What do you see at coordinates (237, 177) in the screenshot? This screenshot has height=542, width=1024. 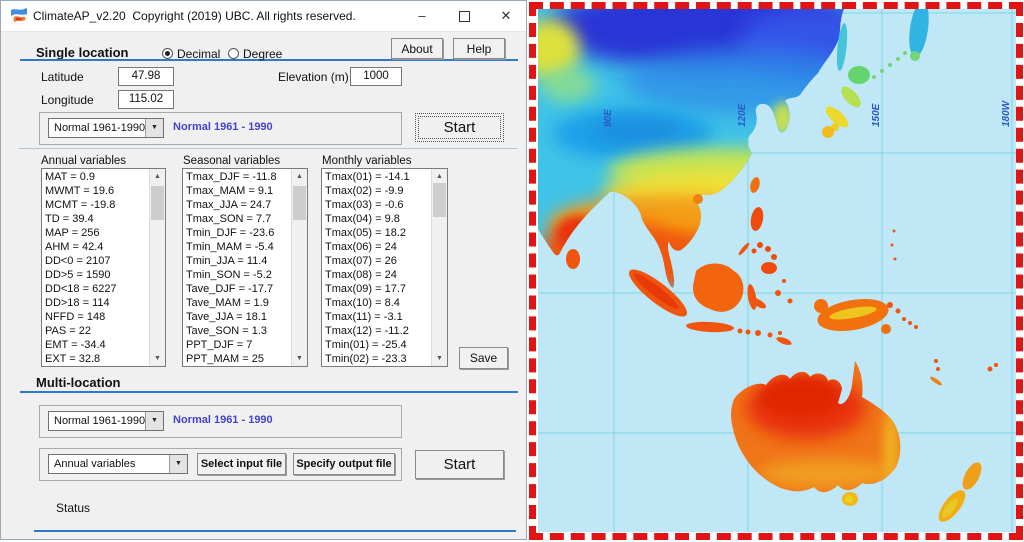 I see `list-item: Tmax_DJF = -11.8` at bounding box center [237, 177].